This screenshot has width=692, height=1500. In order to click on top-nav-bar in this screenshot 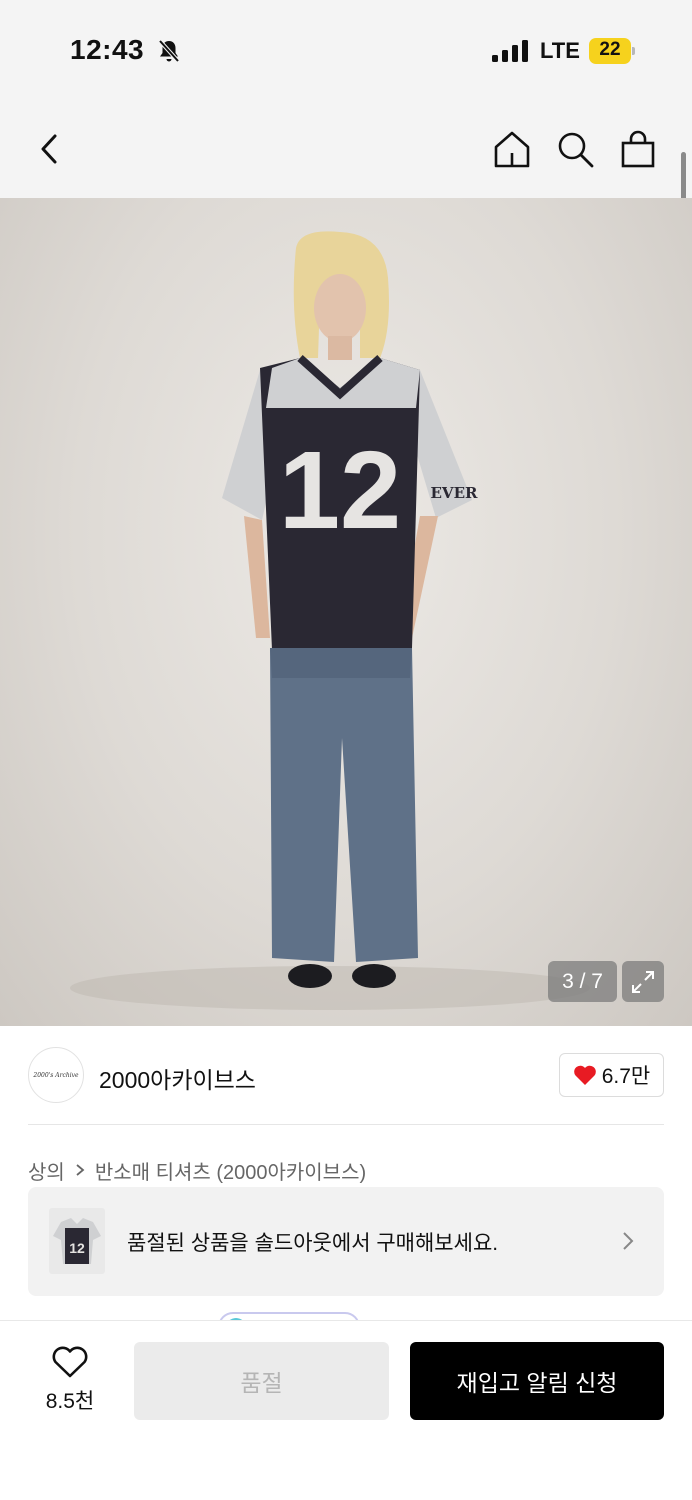, I will do `click(346, 149)`.